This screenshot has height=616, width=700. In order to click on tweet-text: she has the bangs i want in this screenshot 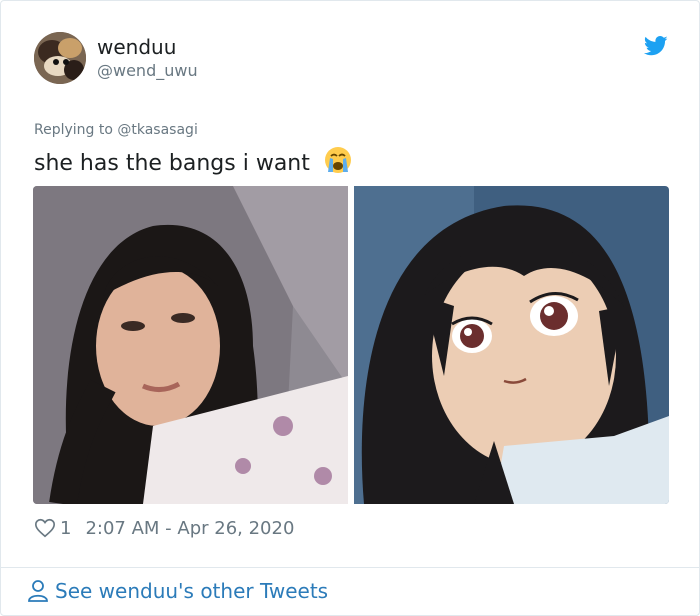, I will do `click(172, 163)`.